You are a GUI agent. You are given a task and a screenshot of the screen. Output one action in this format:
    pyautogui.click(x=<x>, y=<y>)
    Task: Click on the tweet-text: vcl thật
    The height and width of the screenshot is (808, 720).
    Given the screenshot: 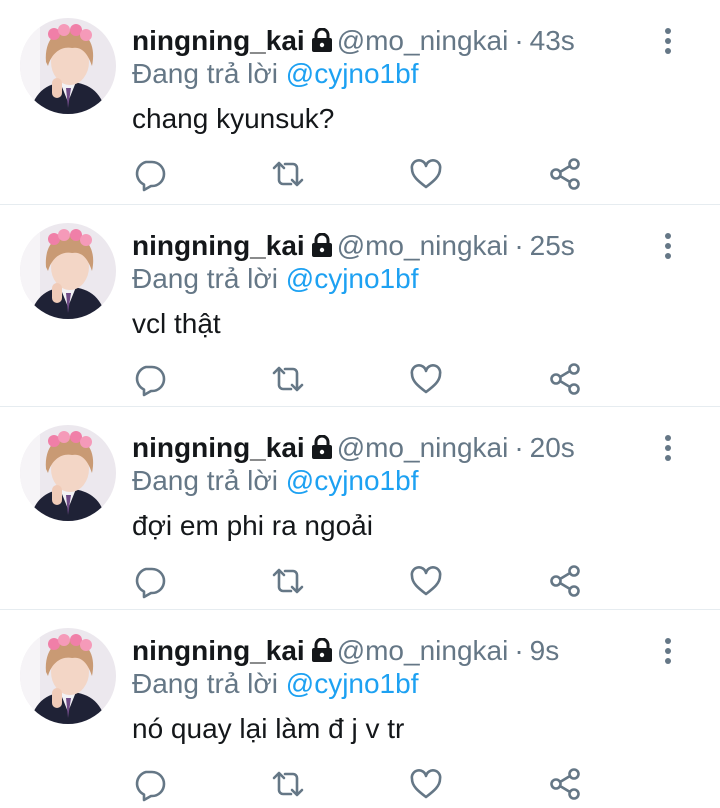 What is the action you would take?
    pyautogui.click(x=176, y=323)
    